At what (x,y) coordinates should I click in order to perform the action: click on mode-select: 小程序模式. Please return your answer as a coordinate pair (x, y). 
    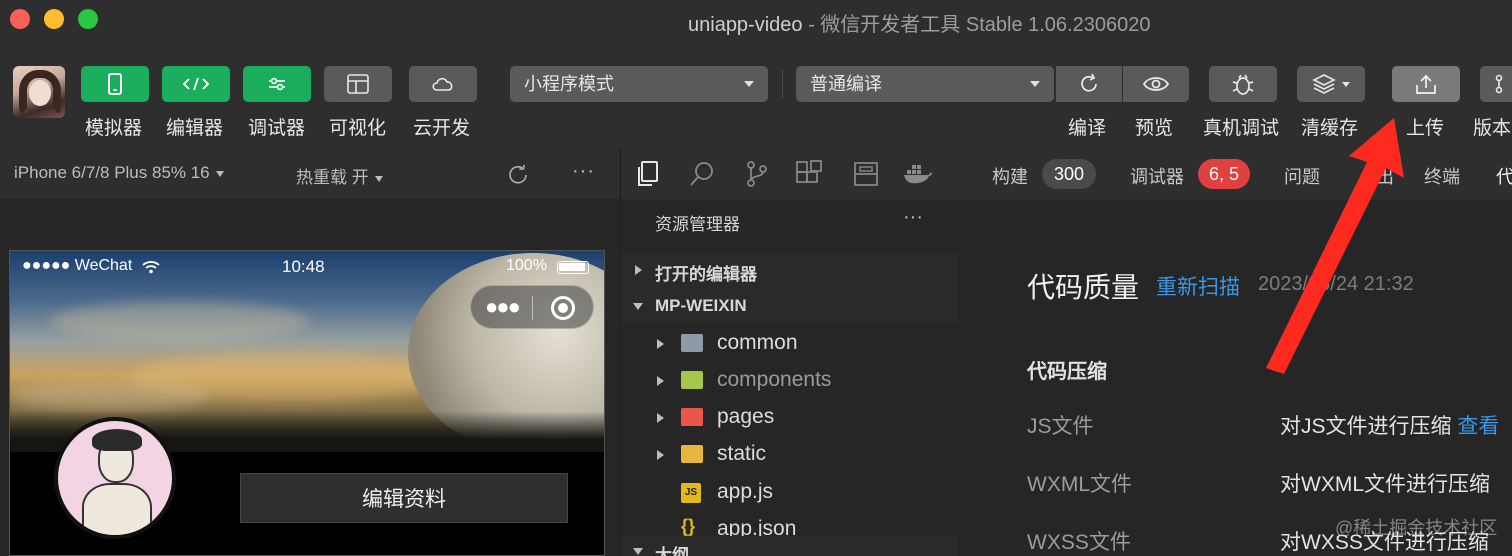
    Looking at the image, I should click on (639, 84).